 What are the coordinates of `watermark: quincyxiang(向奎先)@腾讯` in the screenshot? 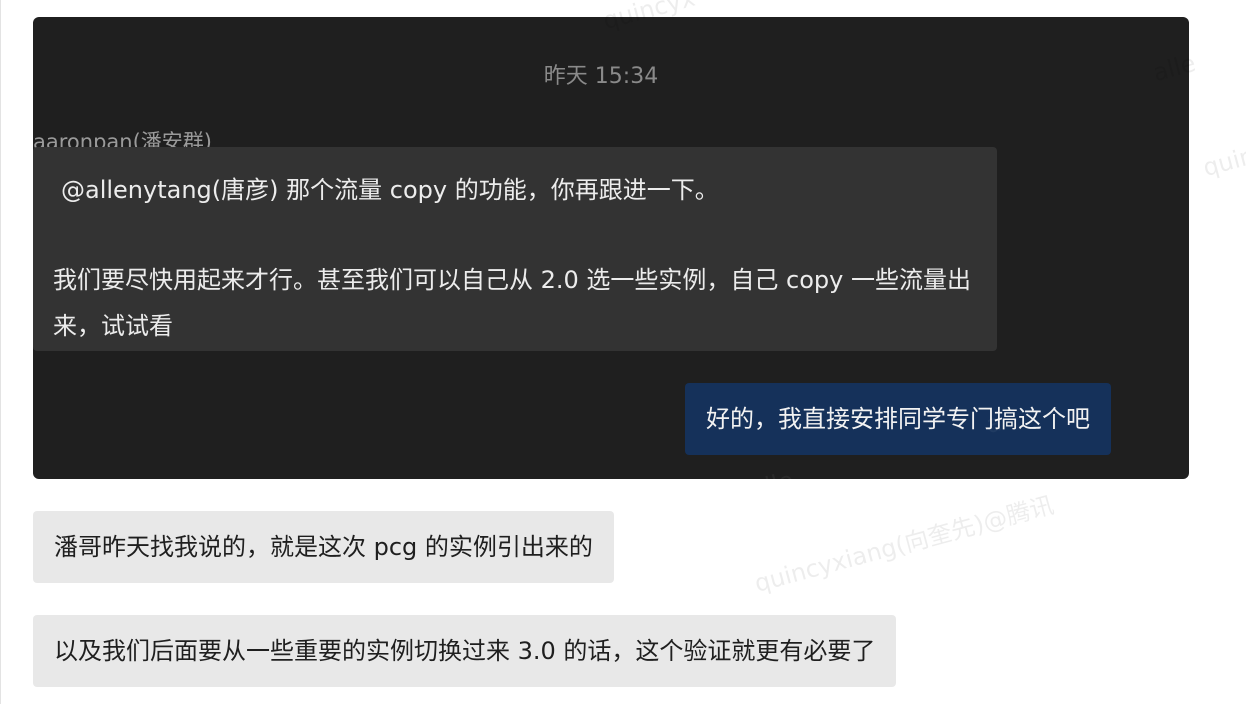 It's located at (904, 544).